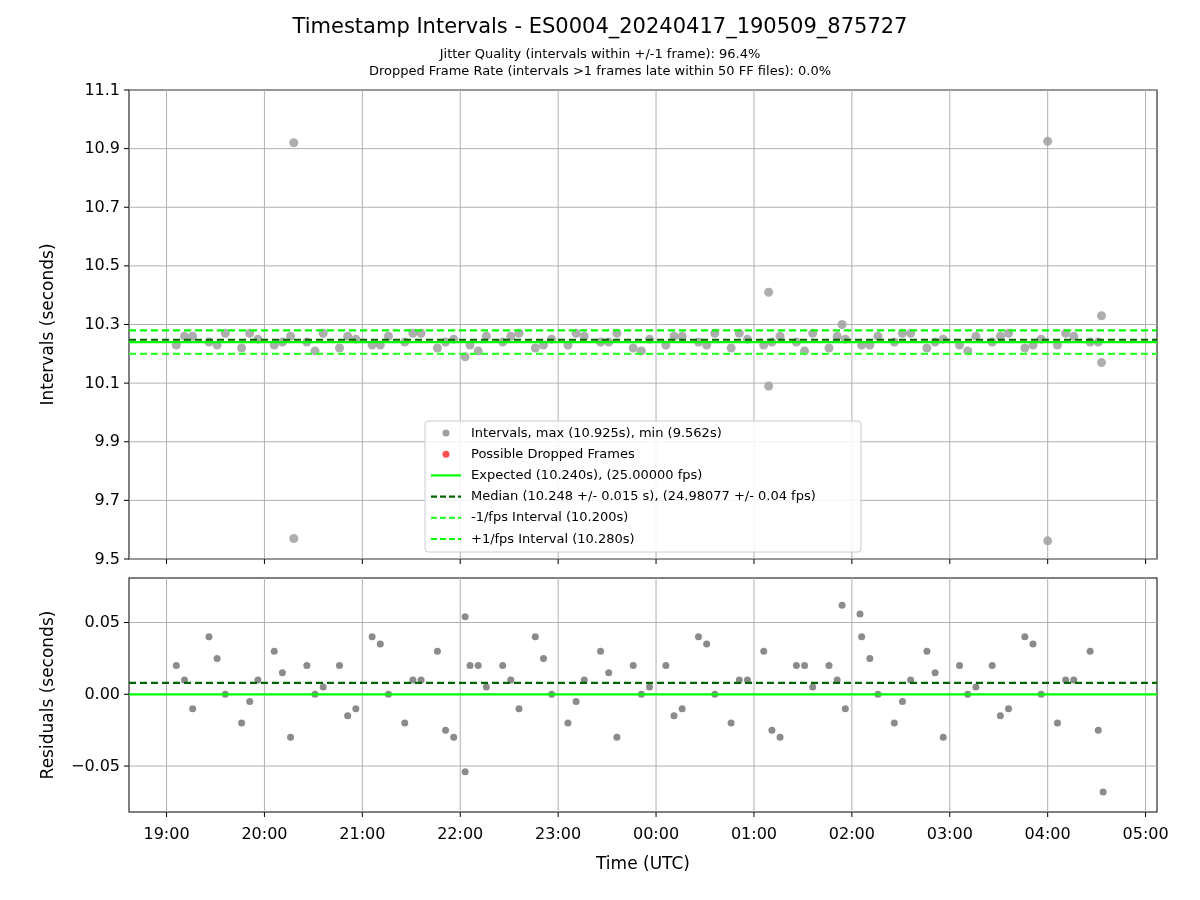  I want to click on y-tick-label: 11.1, so click(102, 89).